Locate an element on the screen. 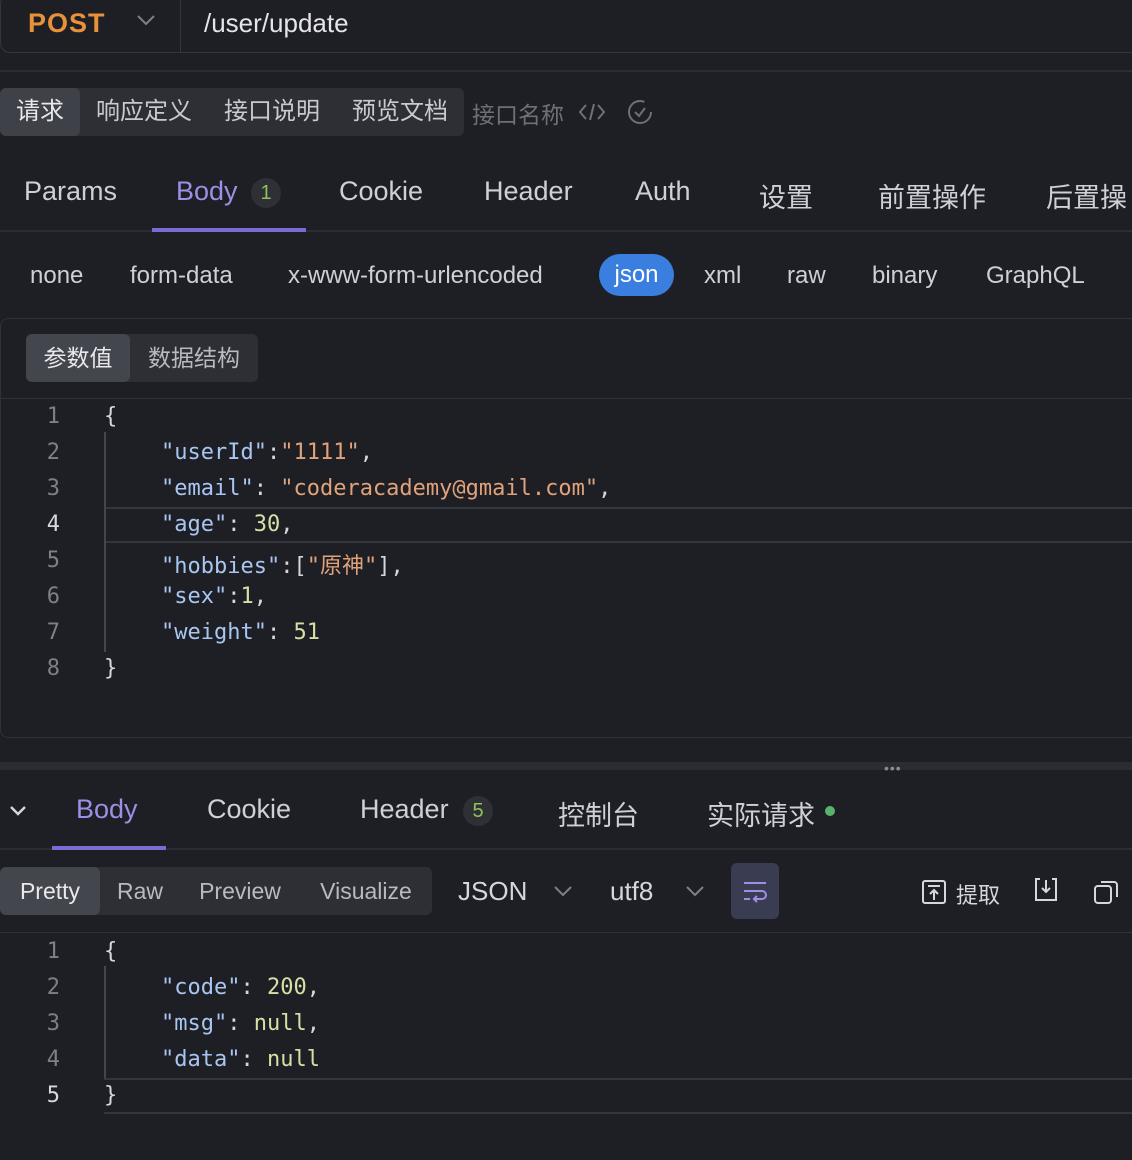  doc-tabs: 请求 响应定义 接口说明 预览文档 is located at coordinates (232, 112).